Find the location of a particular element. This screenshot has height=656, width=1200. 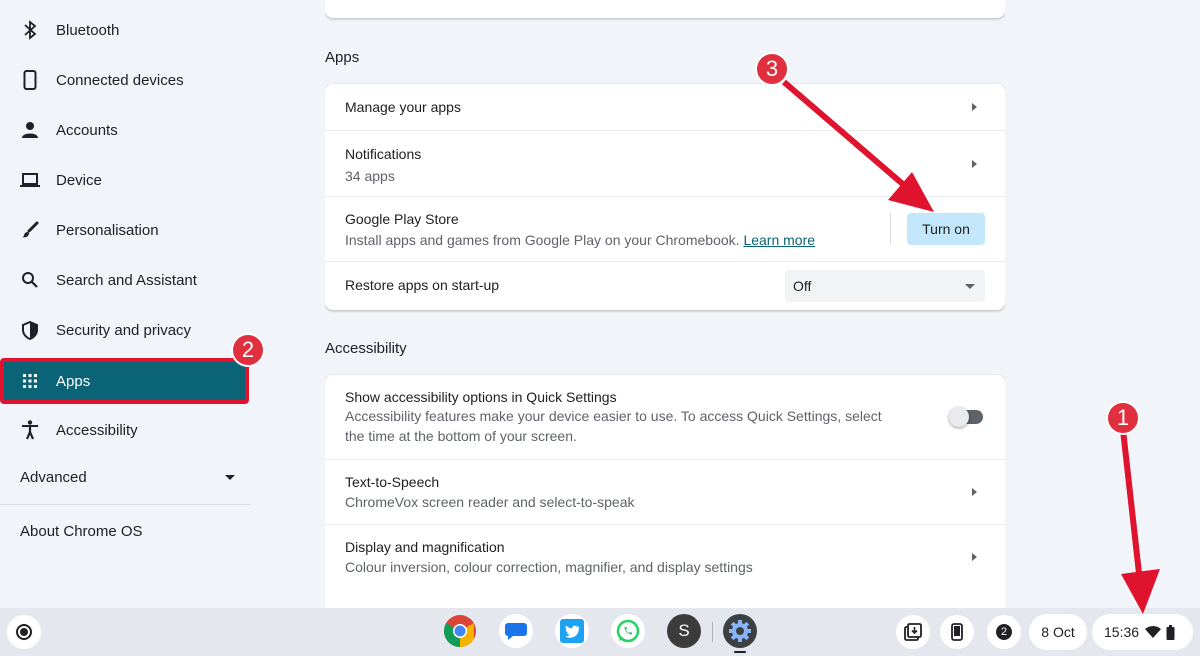

clock-time: 15:36 is located at coordinates (1122, 632).